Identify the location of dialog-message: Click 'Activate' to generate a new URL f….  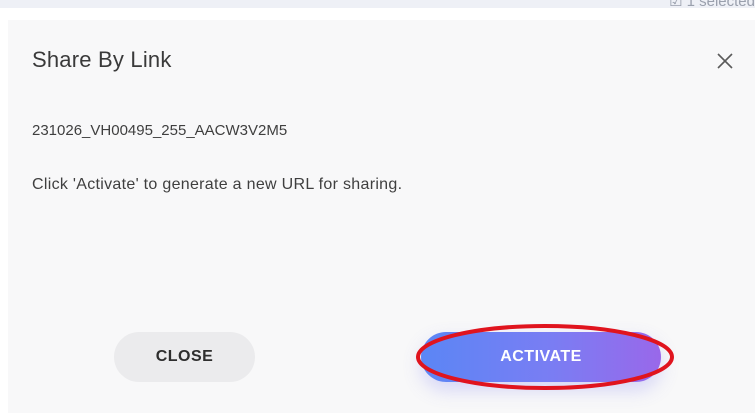
(217, 184).